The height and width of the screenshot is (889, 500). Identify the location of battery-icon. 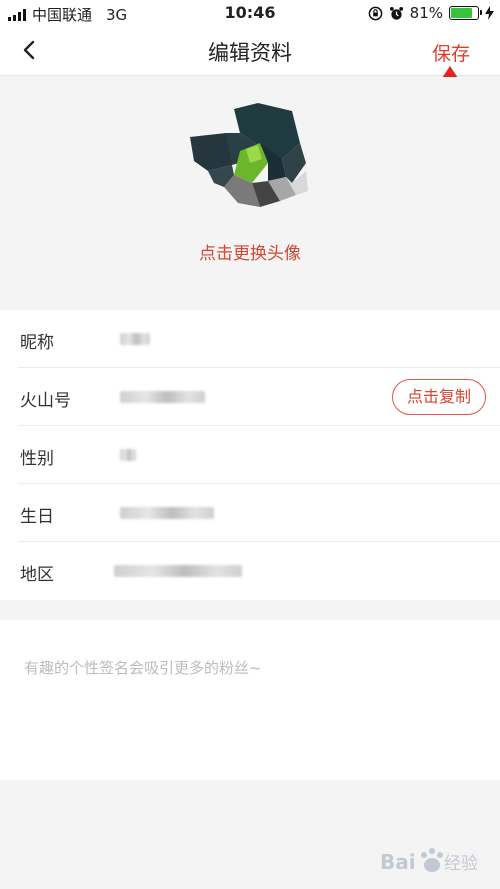
(465, 13).